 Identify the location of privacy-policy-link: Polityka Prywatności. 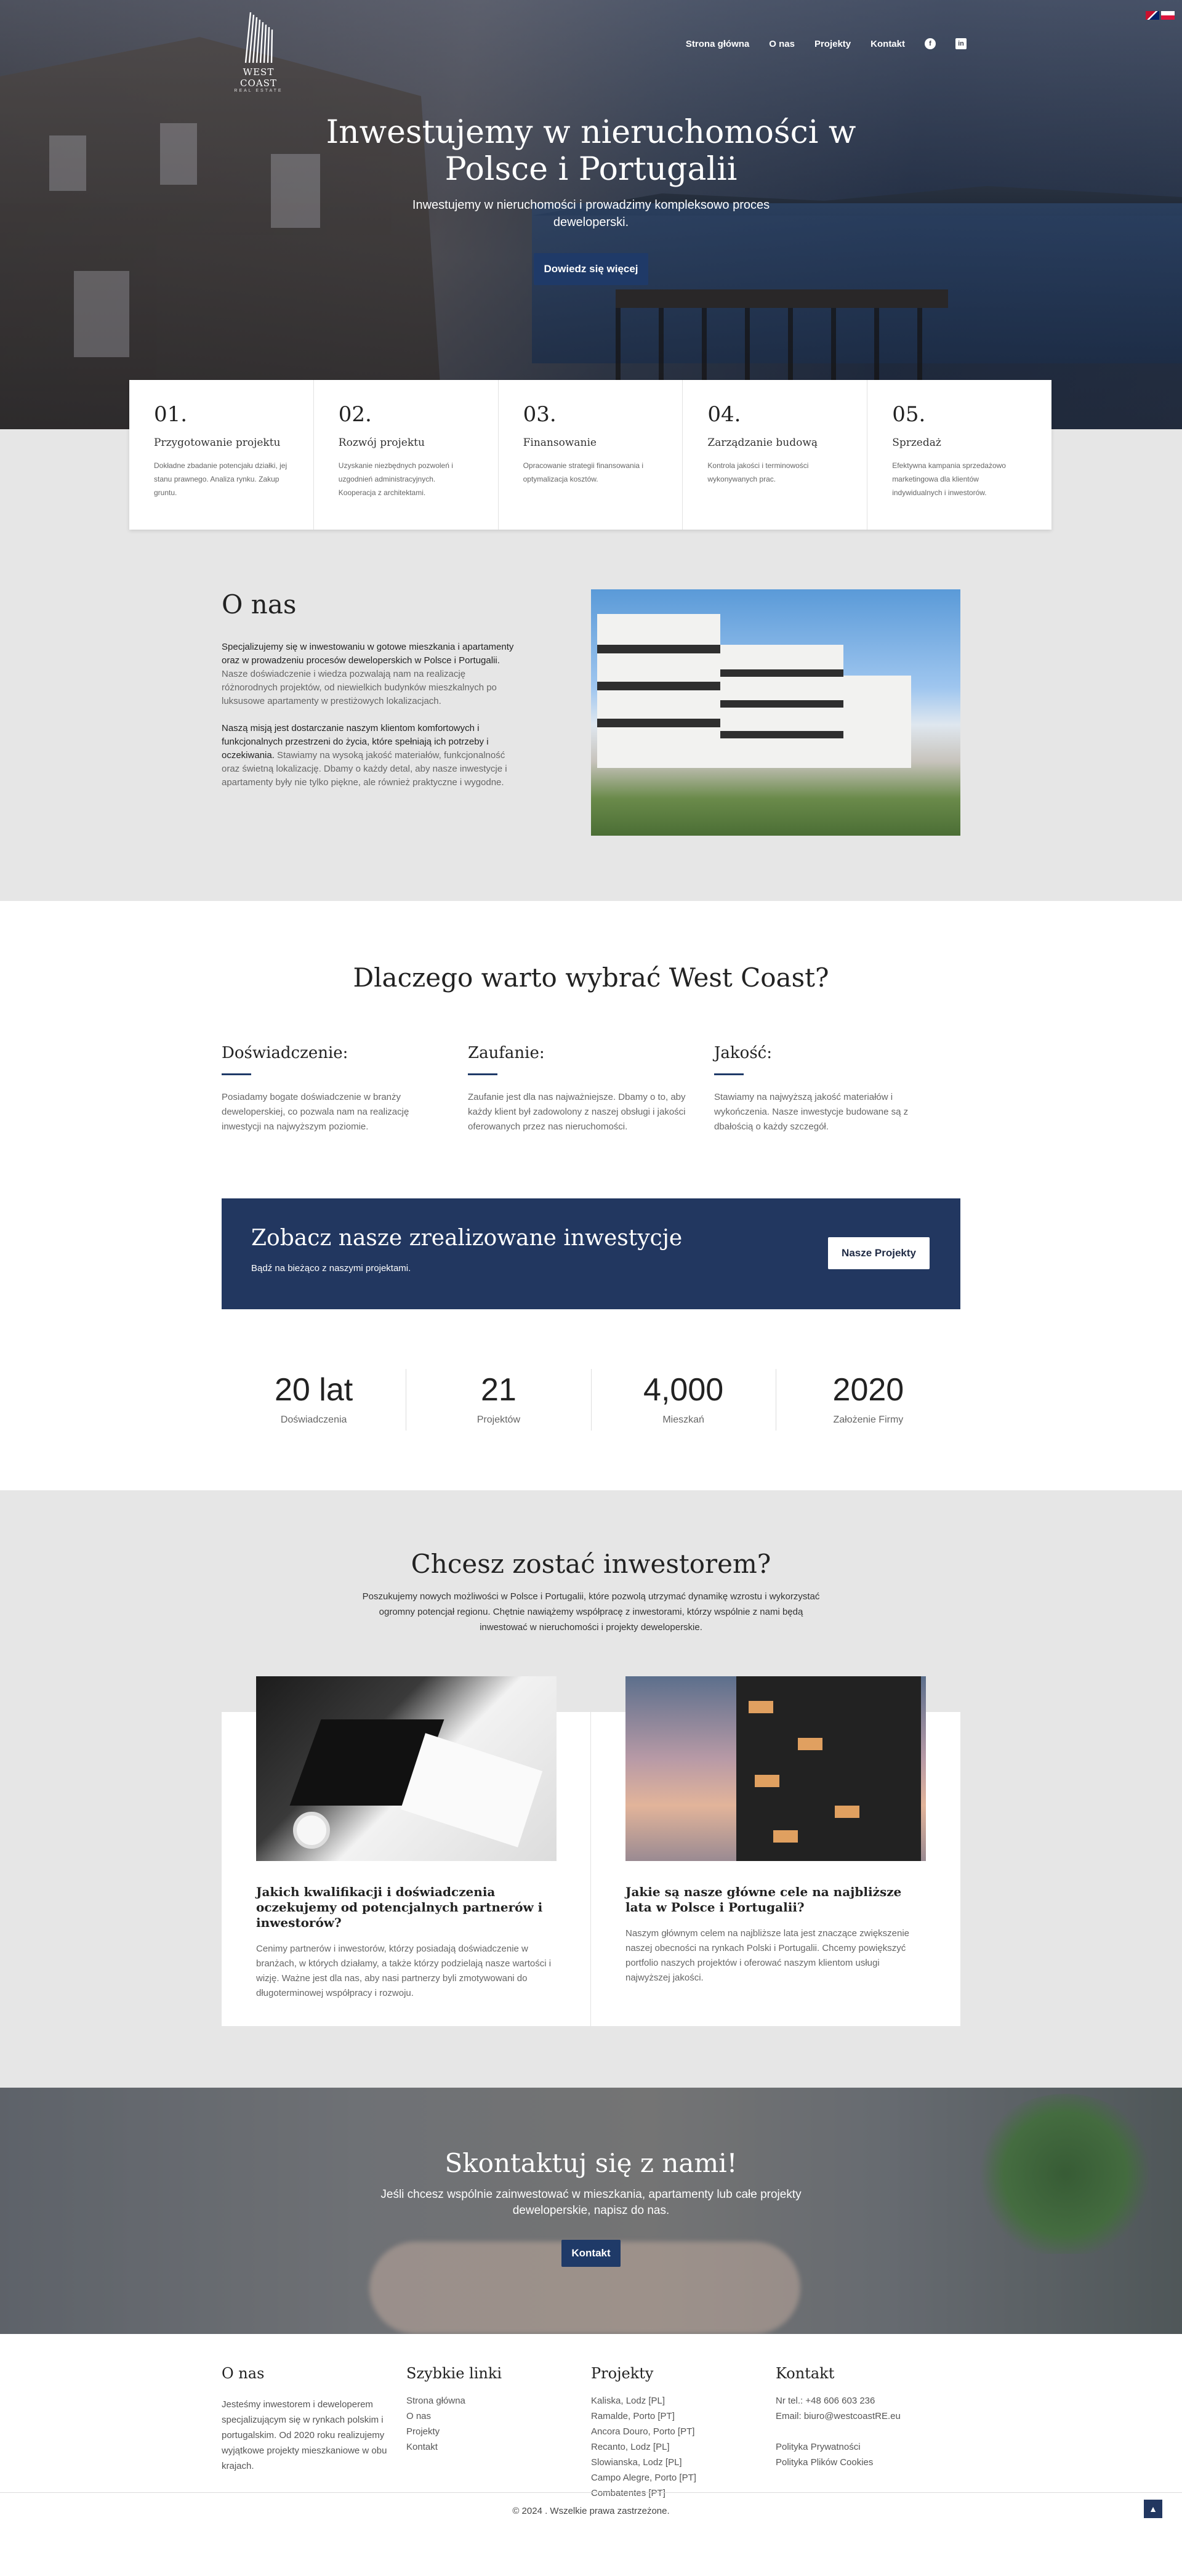
(868, 2447).